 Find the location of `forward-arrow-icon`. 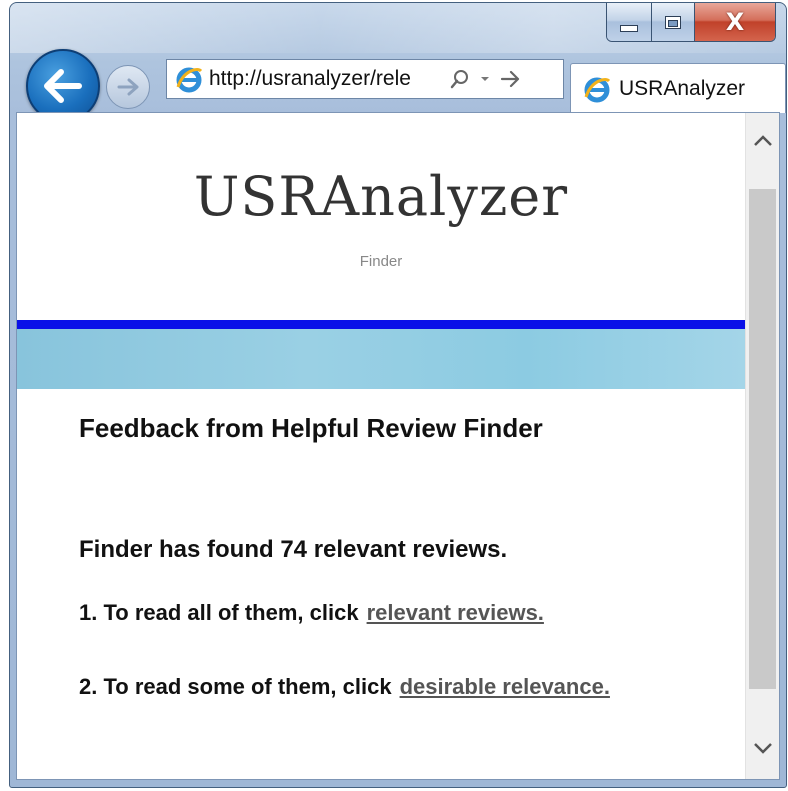

forward-arrow-icon is located at coordinates (128, 87).